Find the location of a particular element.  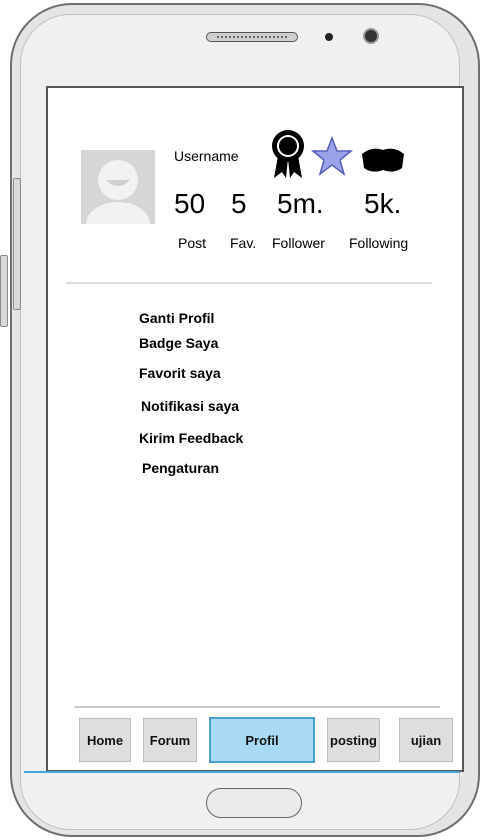

fav-count: 5 is located at coordinates (239, 203).